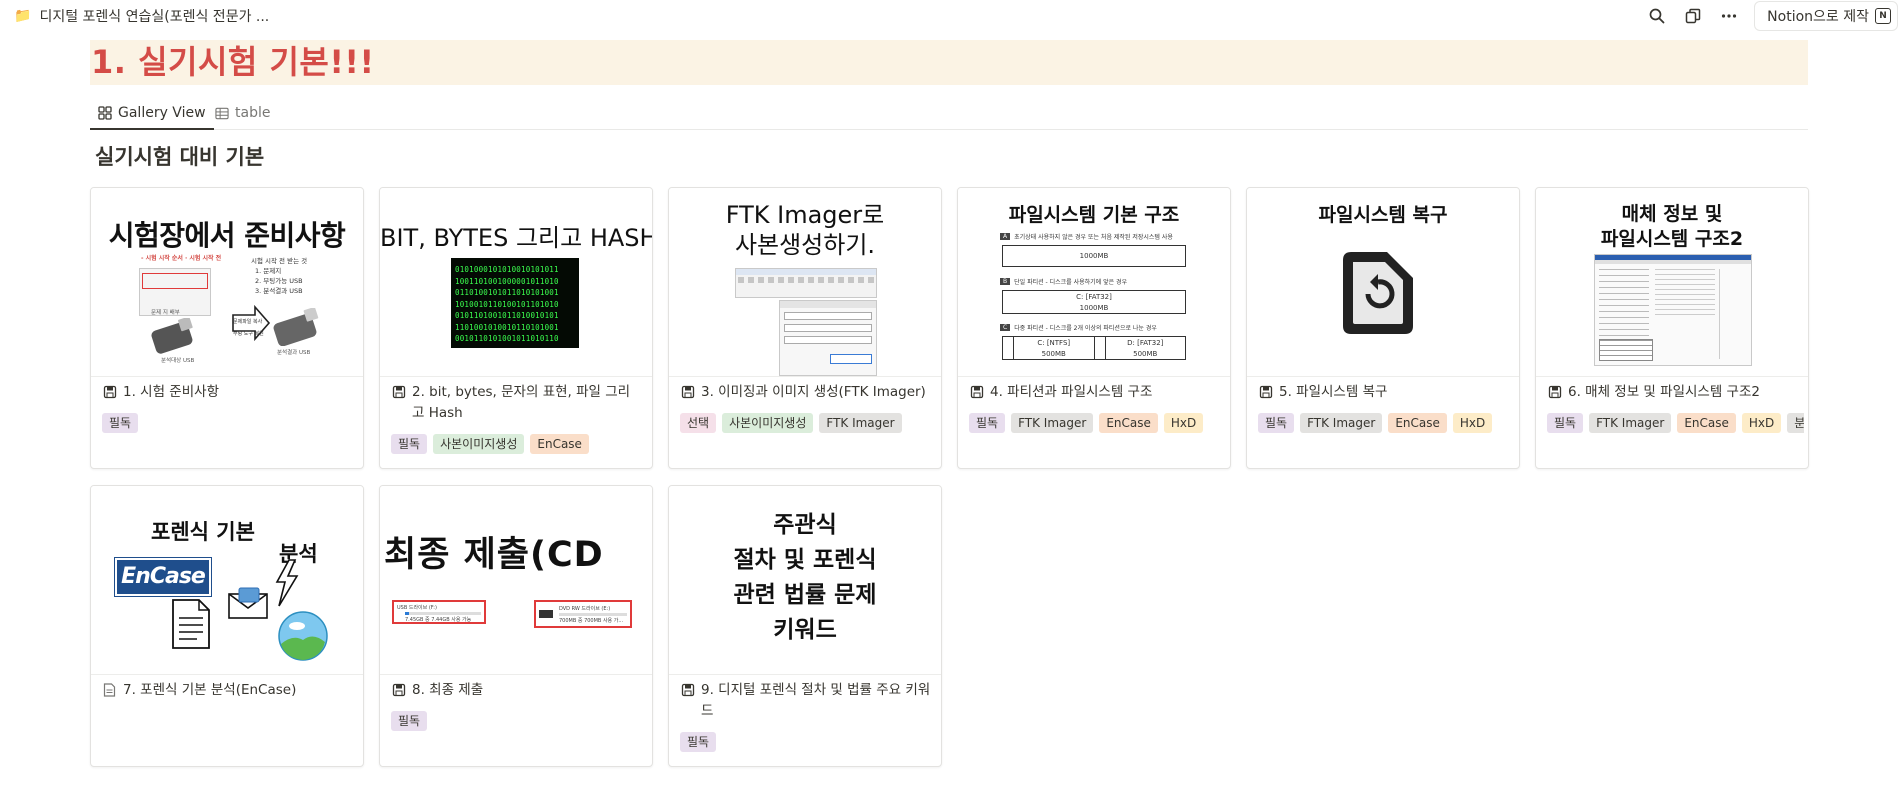 The height and width of the screenshot is (806, 1898). I want to click on gallery-card-7: 포렌식 기본 분석 EnCase 7. 포렌식 기본 분석(EnCase), so click(227, 626).